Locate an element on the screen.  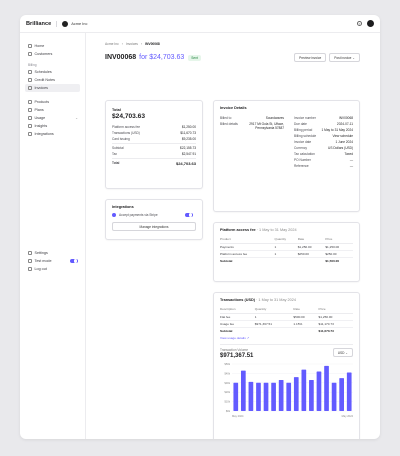
sidebar-item-schedules: Schedules is located at coordinates (52, 72).